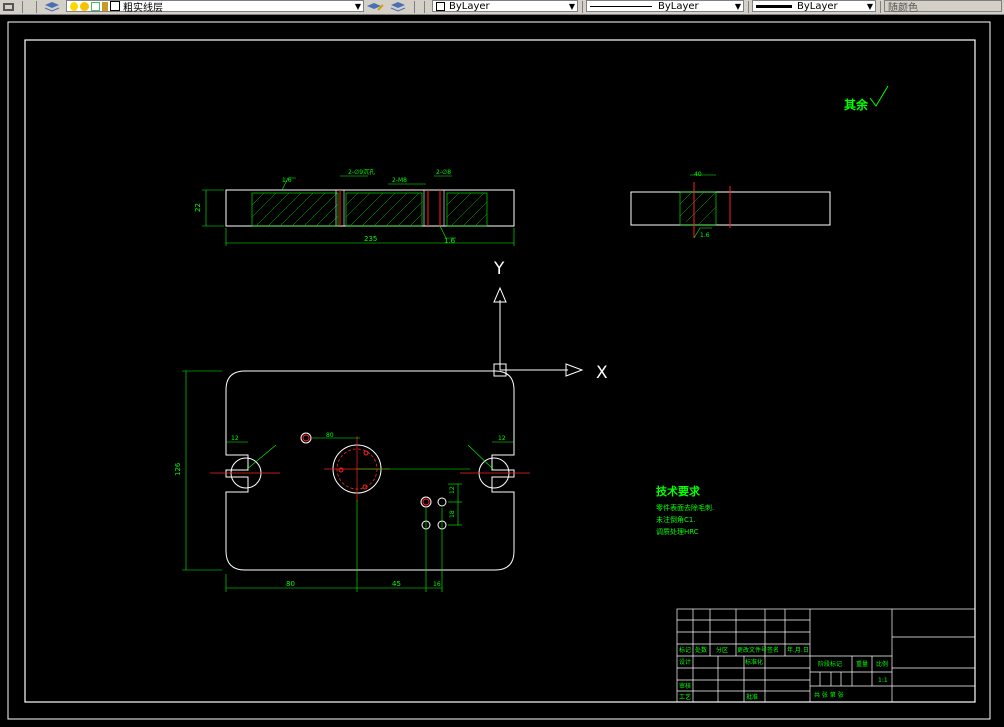 The width and height of the screenshot is (1004, 727). I want to click on dim-overall-width: 235, so click(370, 239).